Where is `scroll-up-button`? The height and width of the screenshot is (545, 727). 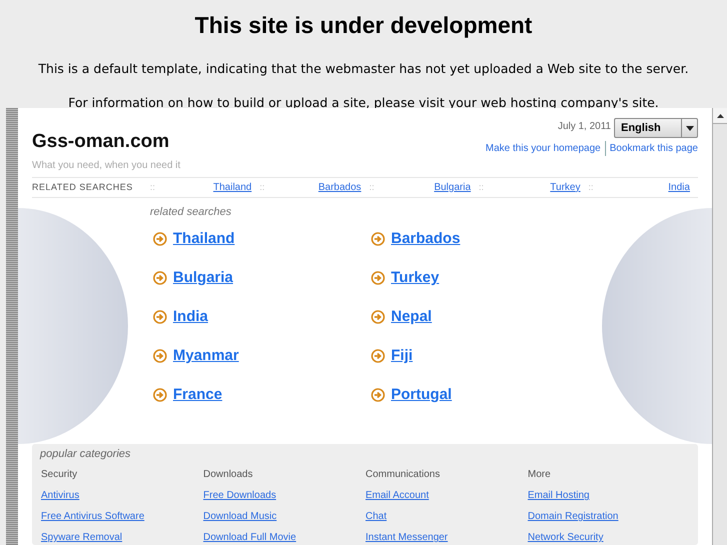 scroll-up-button is located at coordinates (720, 116).